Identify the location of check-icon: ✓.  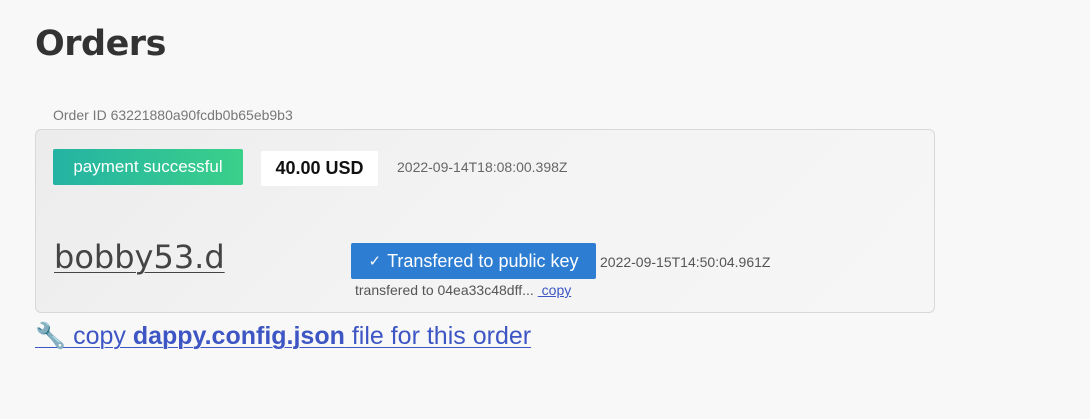
(375, 261).